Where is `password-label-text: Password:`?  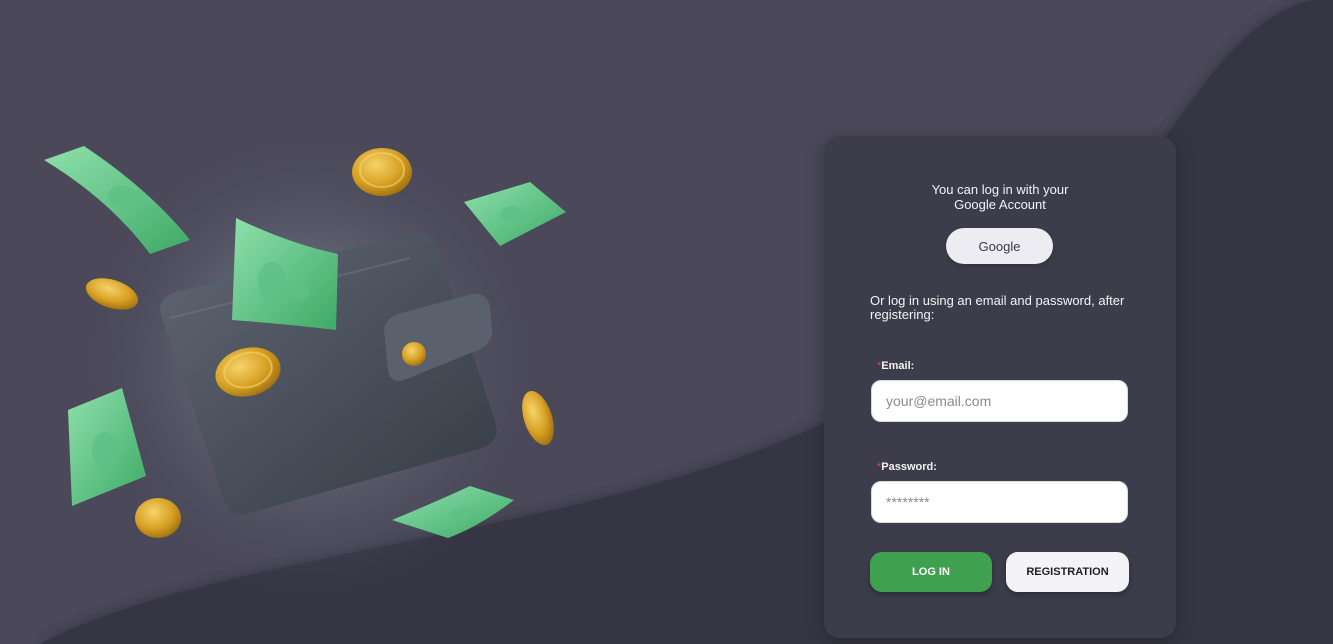 password-label-text: Password: is located at coordinates (909, 467).